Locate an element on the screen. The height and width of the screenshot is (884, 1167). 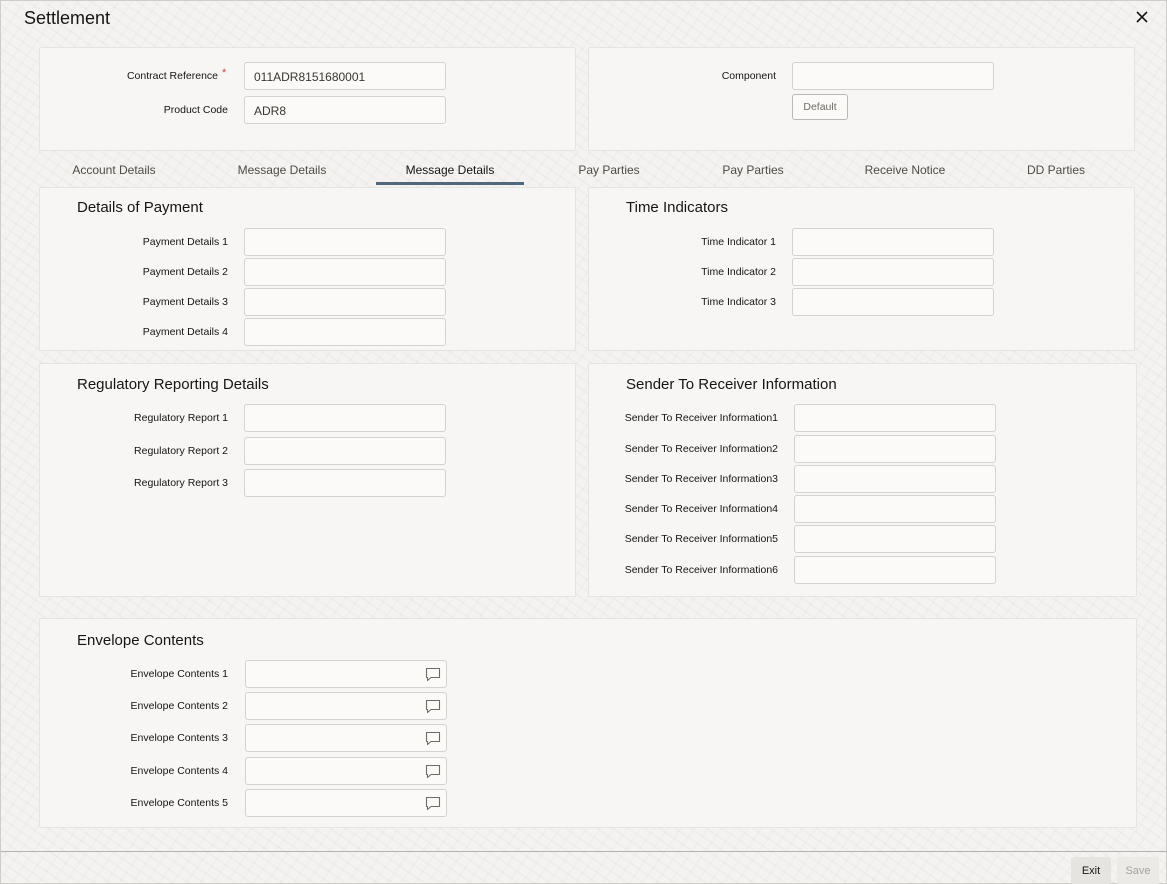
details-of-payment-title: Details of Payment is located at coordinates (140, 207).